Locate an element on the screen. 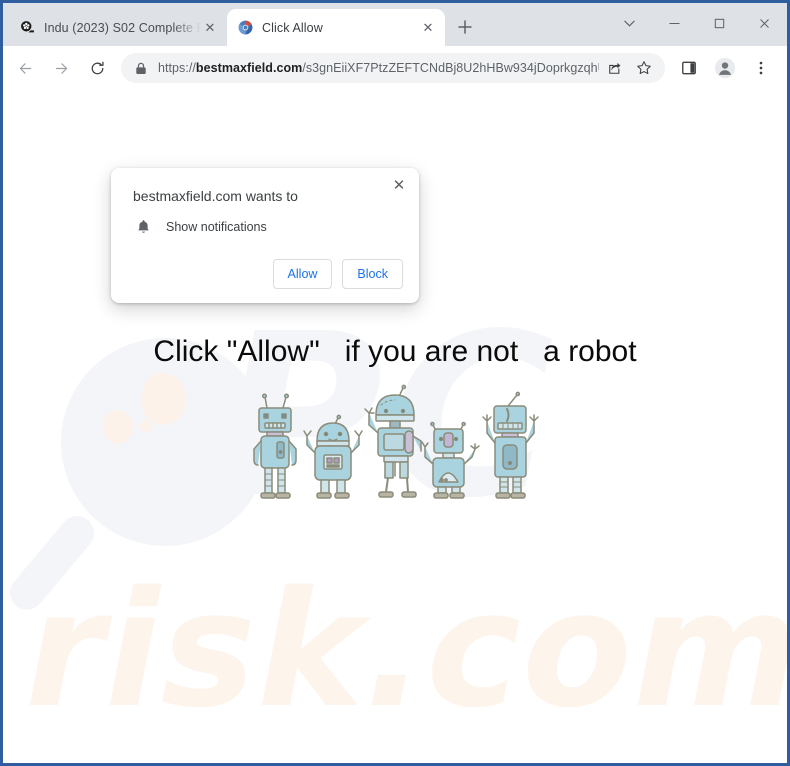  new-tab-button is located at coordinates (465, 27).